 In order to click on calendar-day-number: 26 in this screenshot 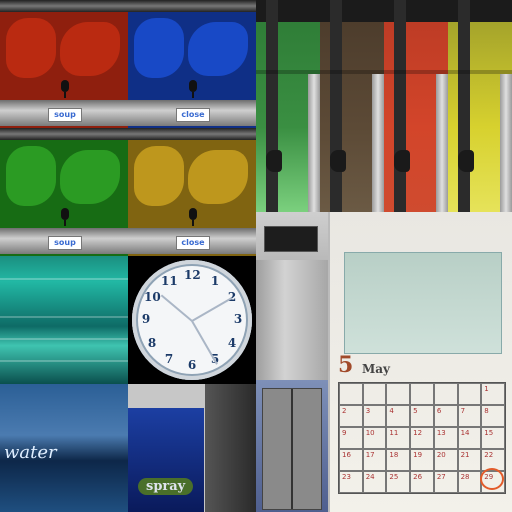, I will do `click(418, 477)`.